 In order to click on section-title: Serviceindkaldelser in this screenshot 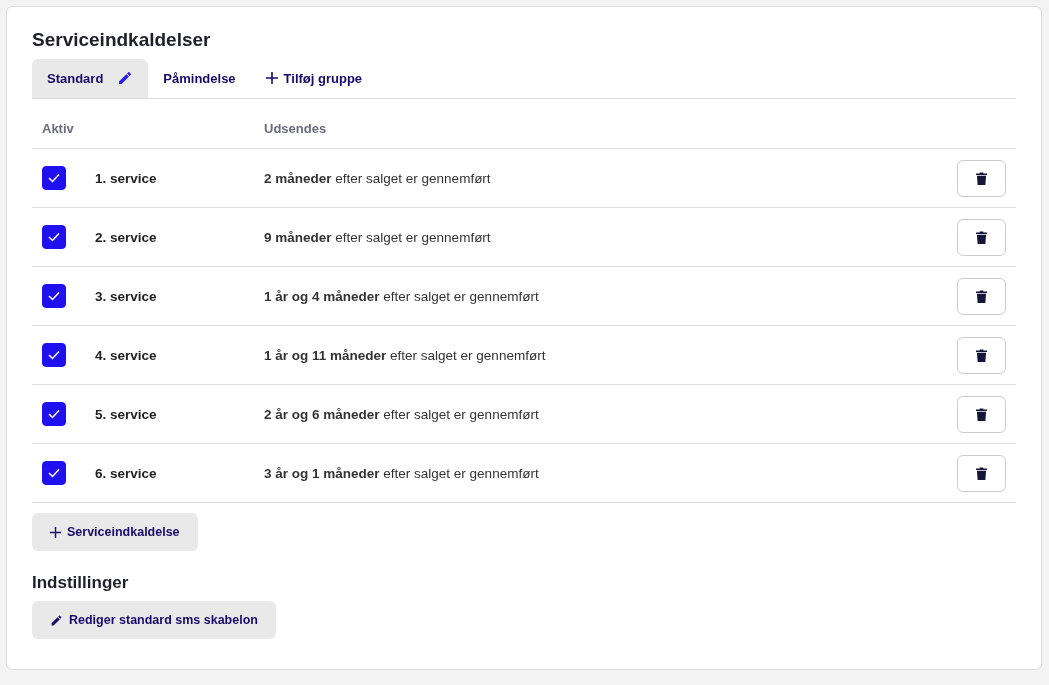, I will do `click(122, 40)`.